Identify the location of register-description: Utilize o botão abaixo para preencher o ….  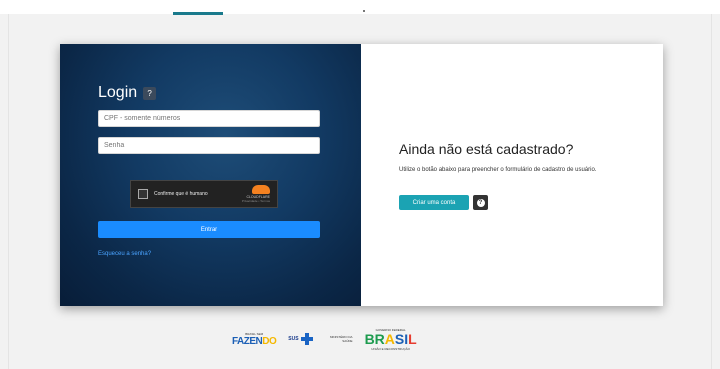
(498, 170).